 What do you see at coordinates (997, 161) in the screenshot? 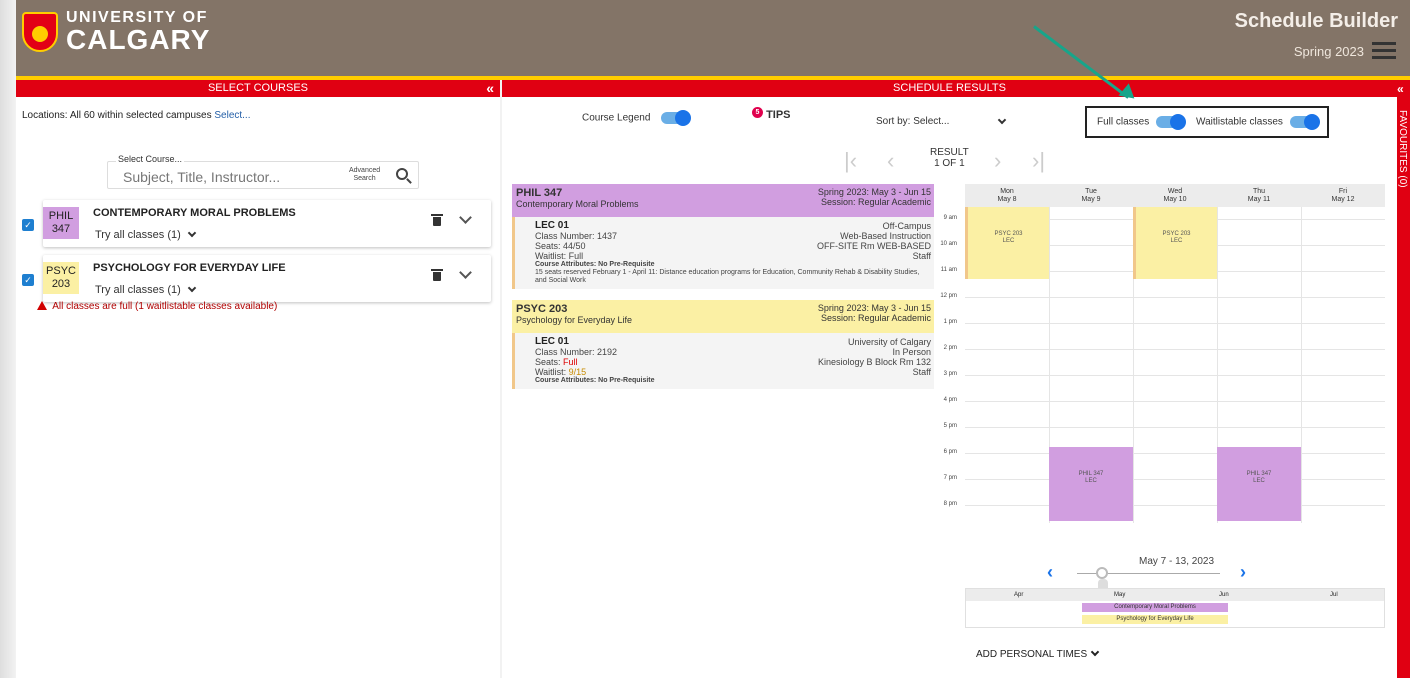
I see `next-page-icon: ›` at bounding box center [997, 161].